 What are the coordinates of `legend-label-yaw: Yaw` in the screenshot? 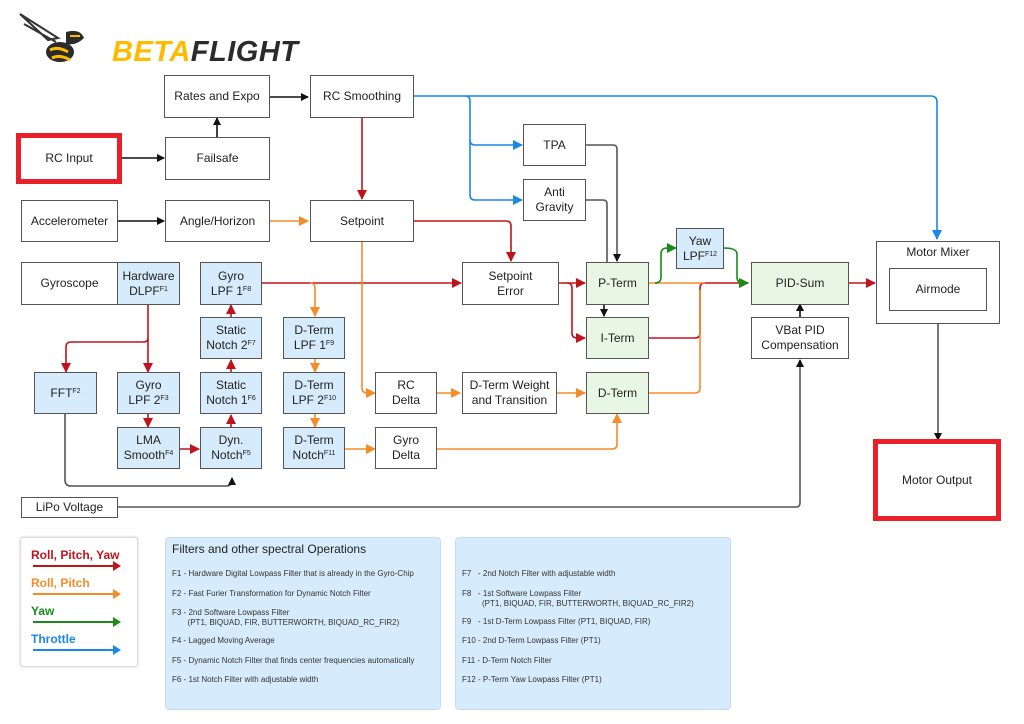 It's located at (43, 611).